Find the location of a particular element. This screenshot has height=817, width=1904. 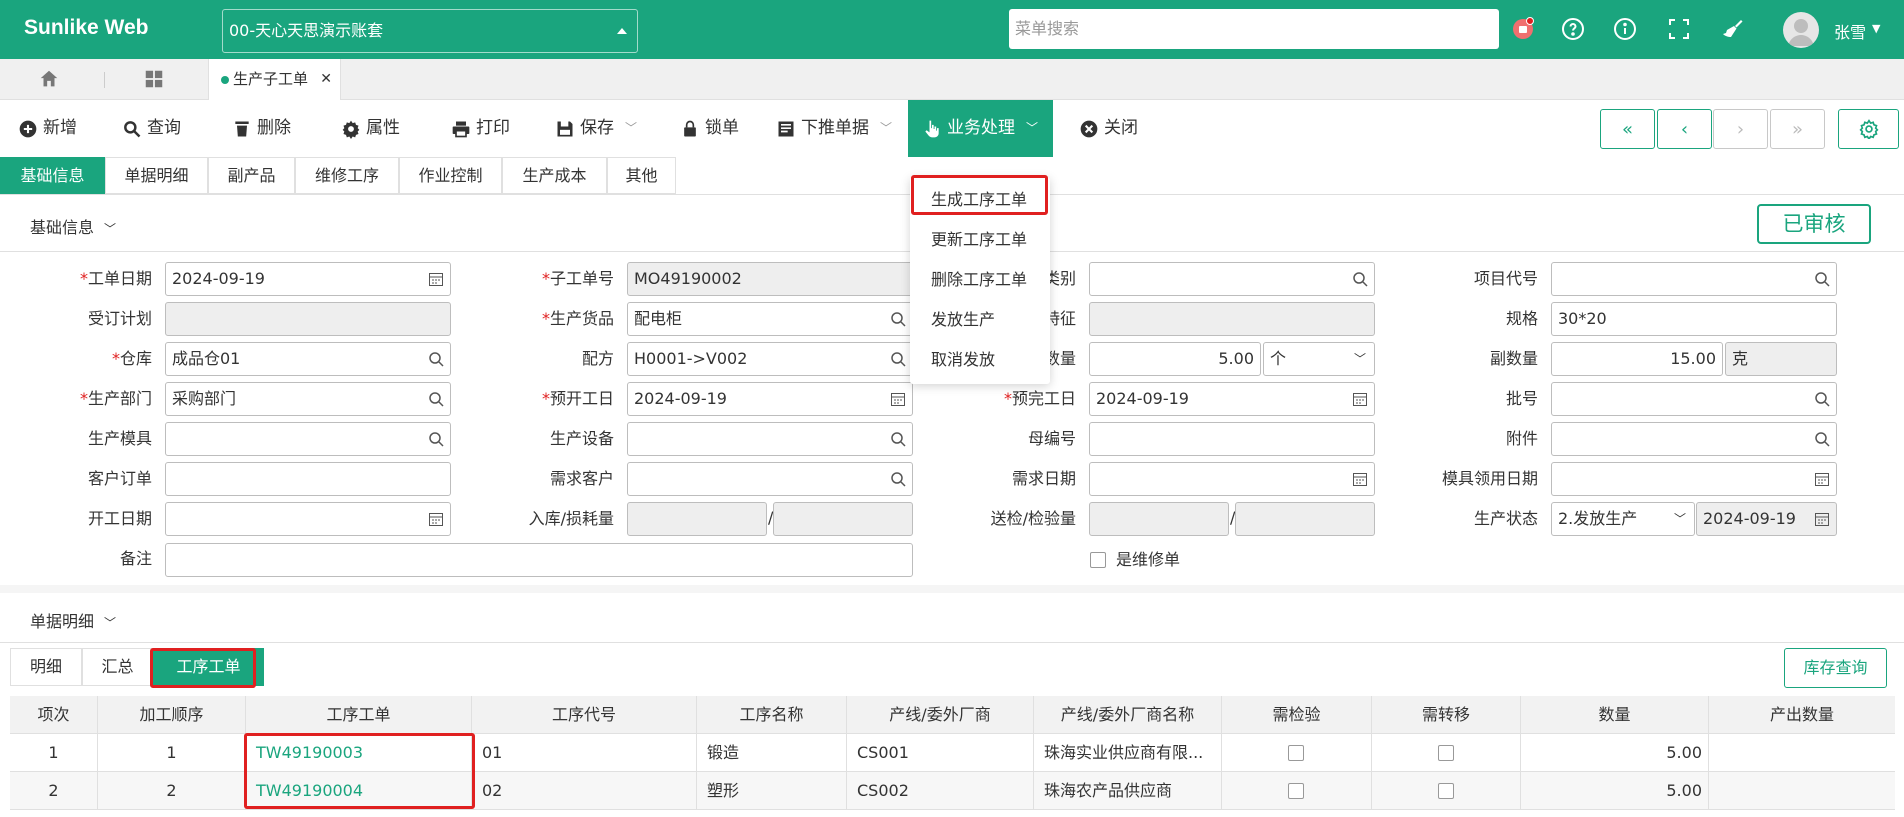

sub-unit-field: 克 is located at coordinates (1781, 359).